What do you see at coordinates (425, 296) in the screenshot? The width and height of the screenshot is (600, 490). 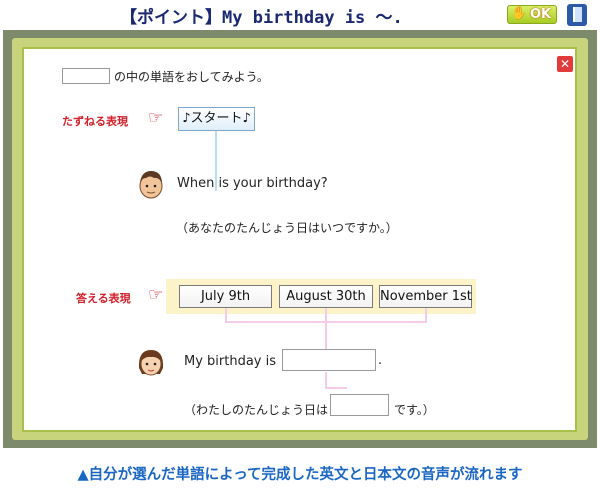 I see `choice-november-1st-button: November 1st` at bounding box center [425, 296].